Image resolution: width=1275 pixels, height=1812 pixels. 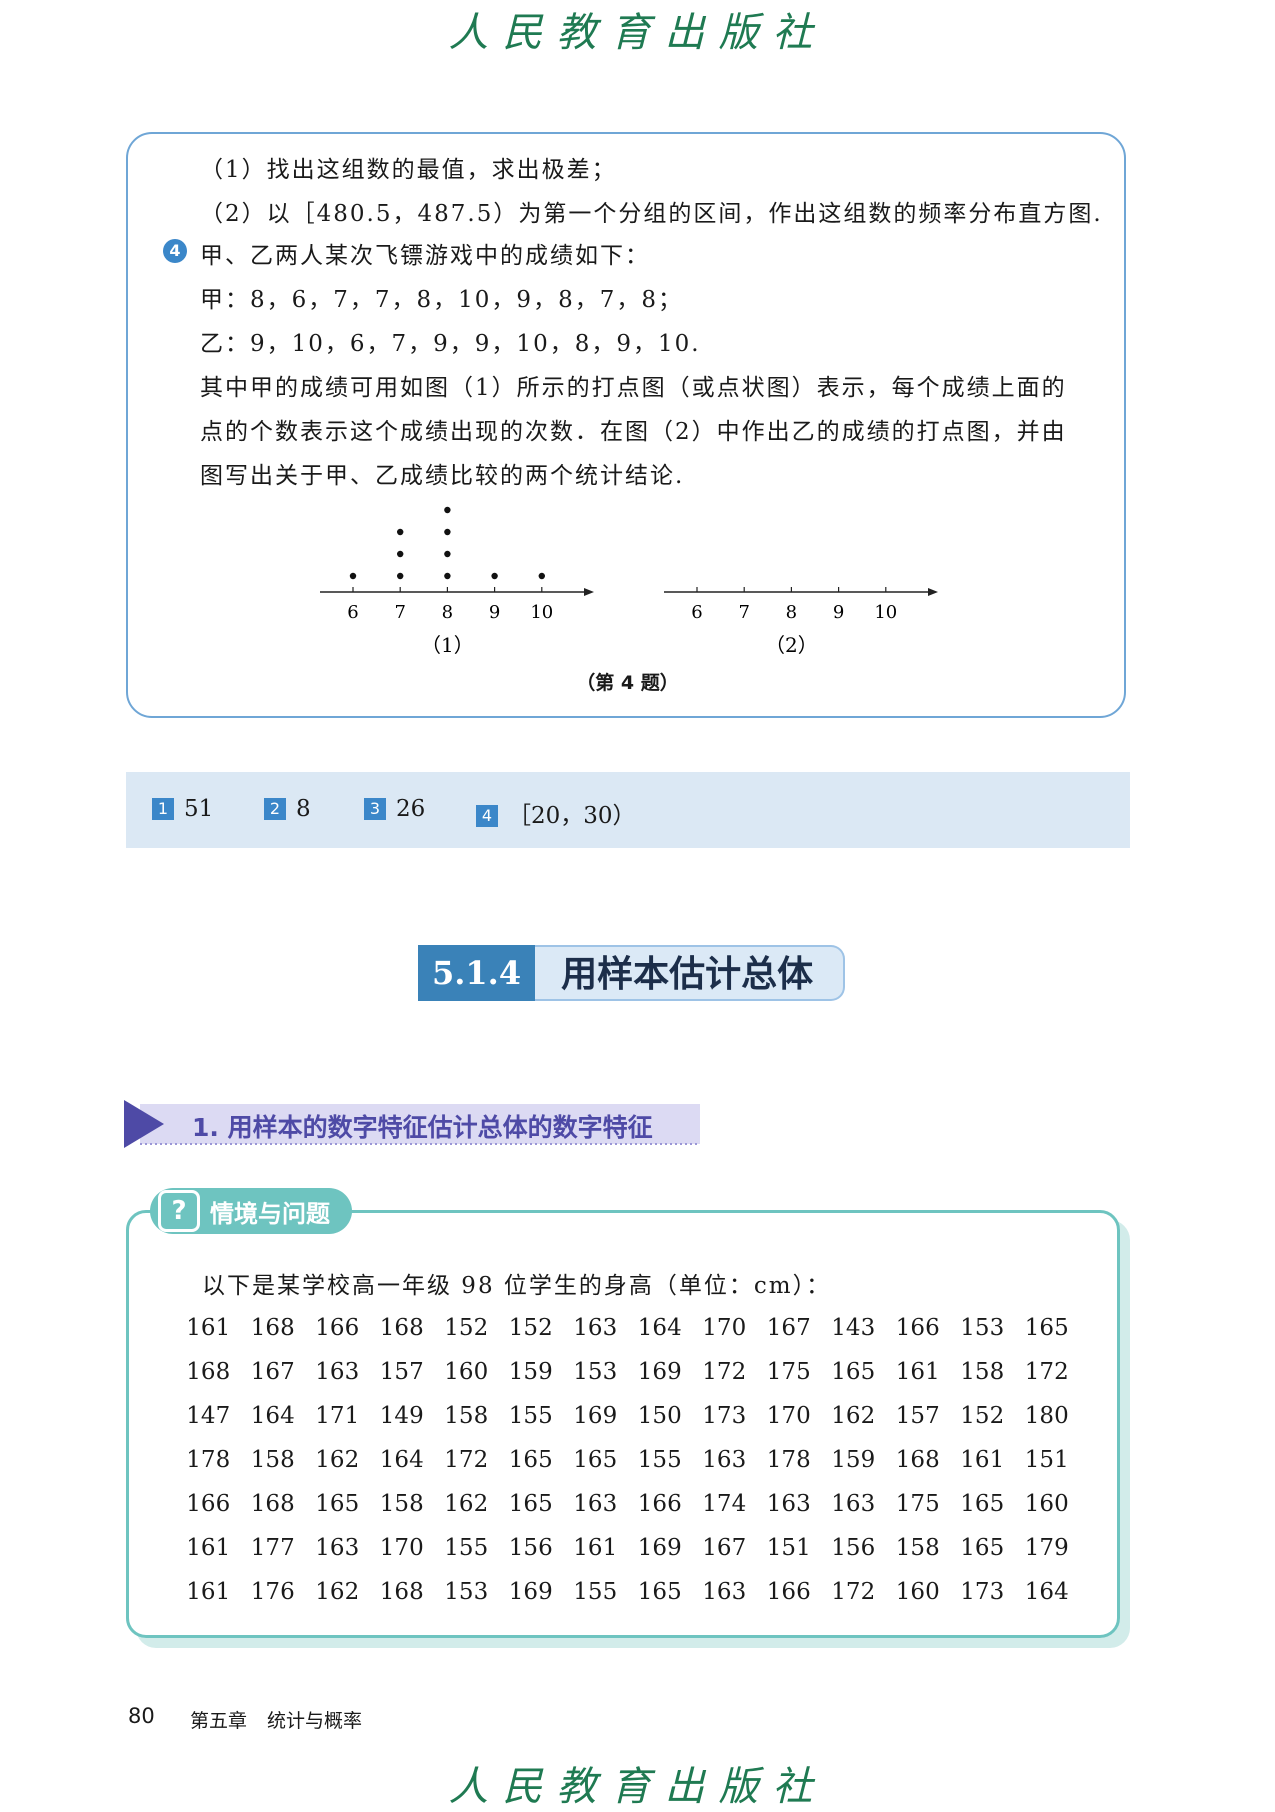 What do you see at coordinates (275, 809) in the screenshot?
I see `answer-tag: 2` at bounding box center [275, 809].